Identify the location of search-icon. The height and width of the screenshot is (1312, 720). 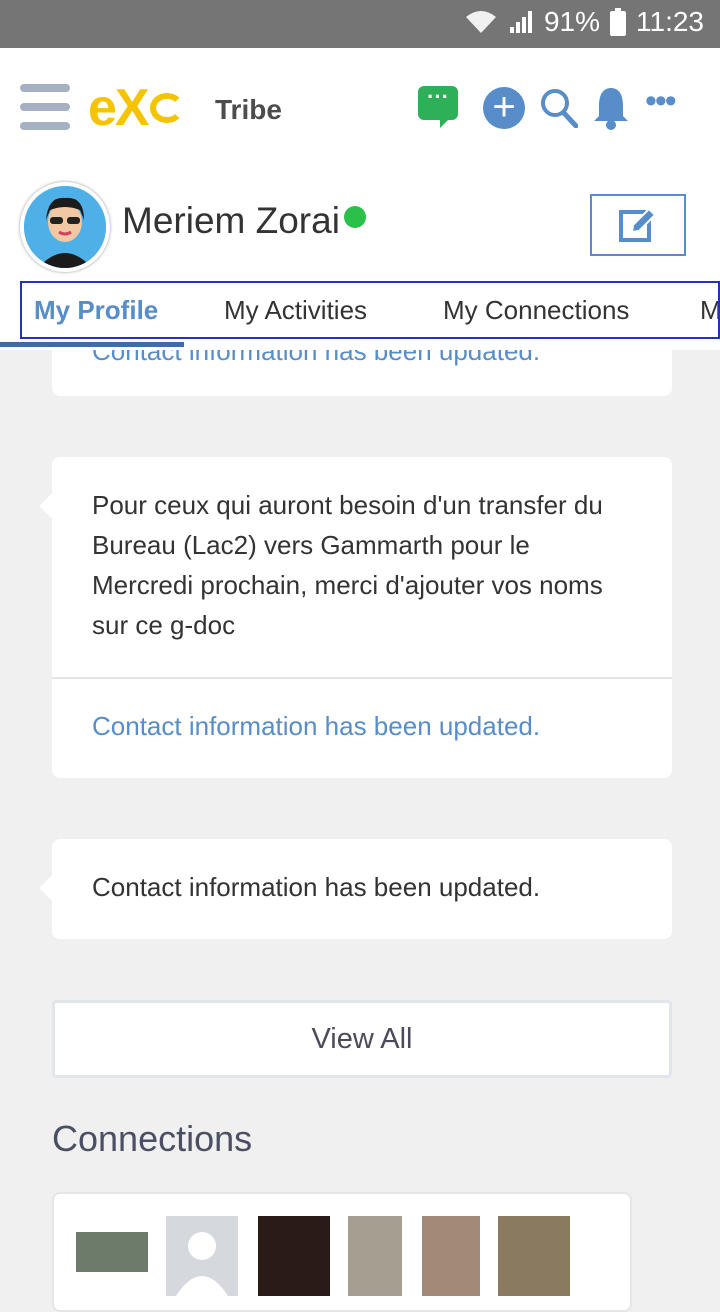
(559, 108).